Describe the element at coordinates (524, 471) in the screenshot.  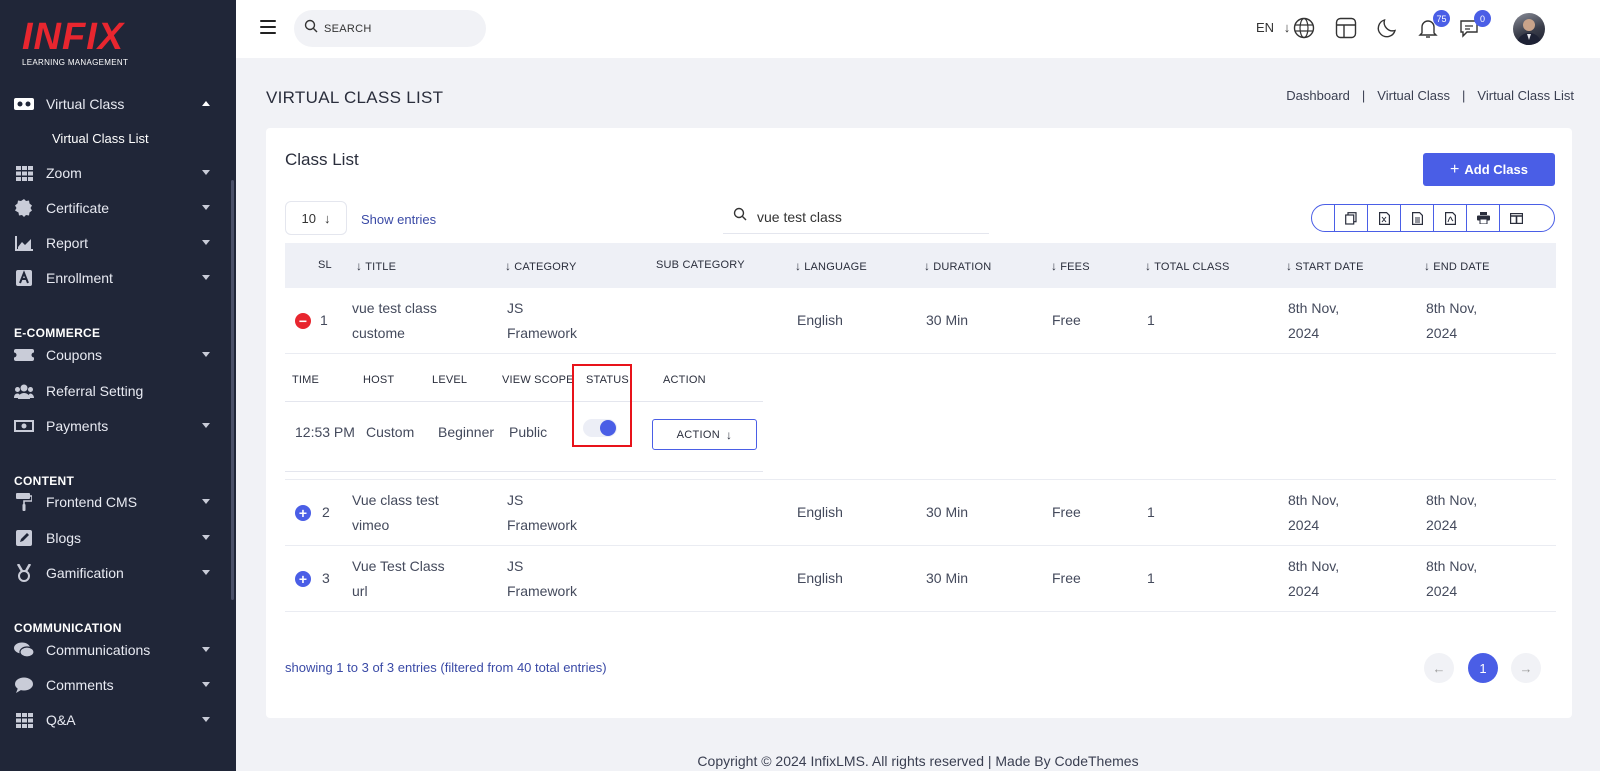
I see `divider` at that location.